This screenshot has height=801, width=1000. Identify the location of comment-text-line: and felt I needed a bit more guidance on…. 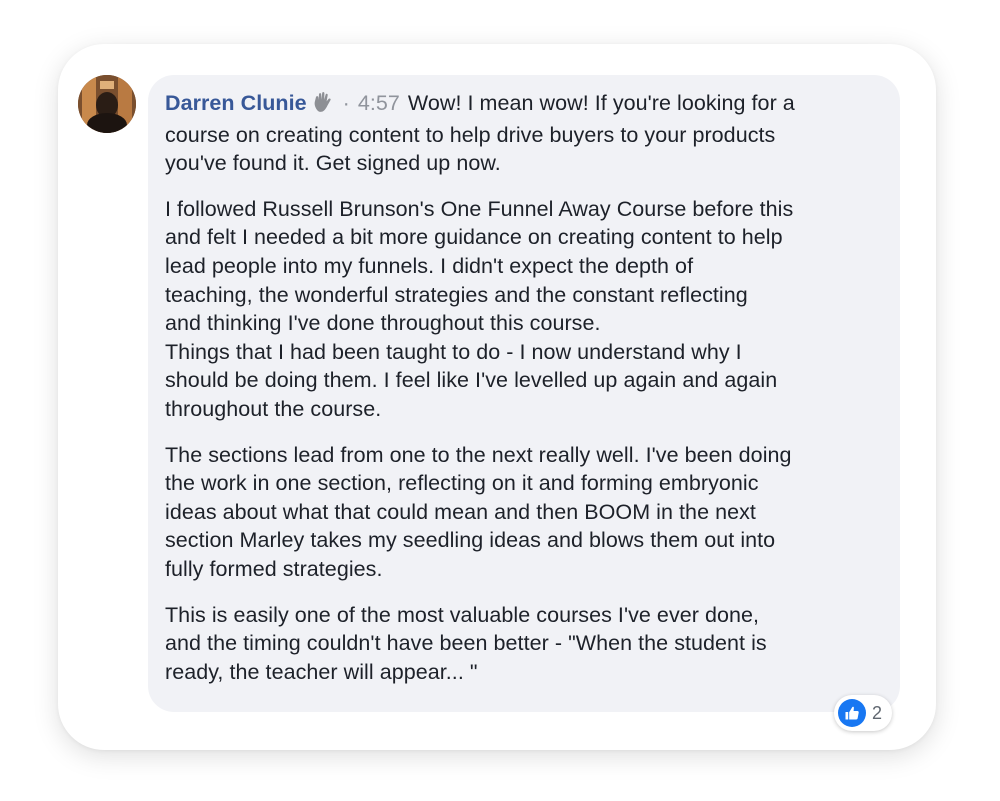
(474, 237).